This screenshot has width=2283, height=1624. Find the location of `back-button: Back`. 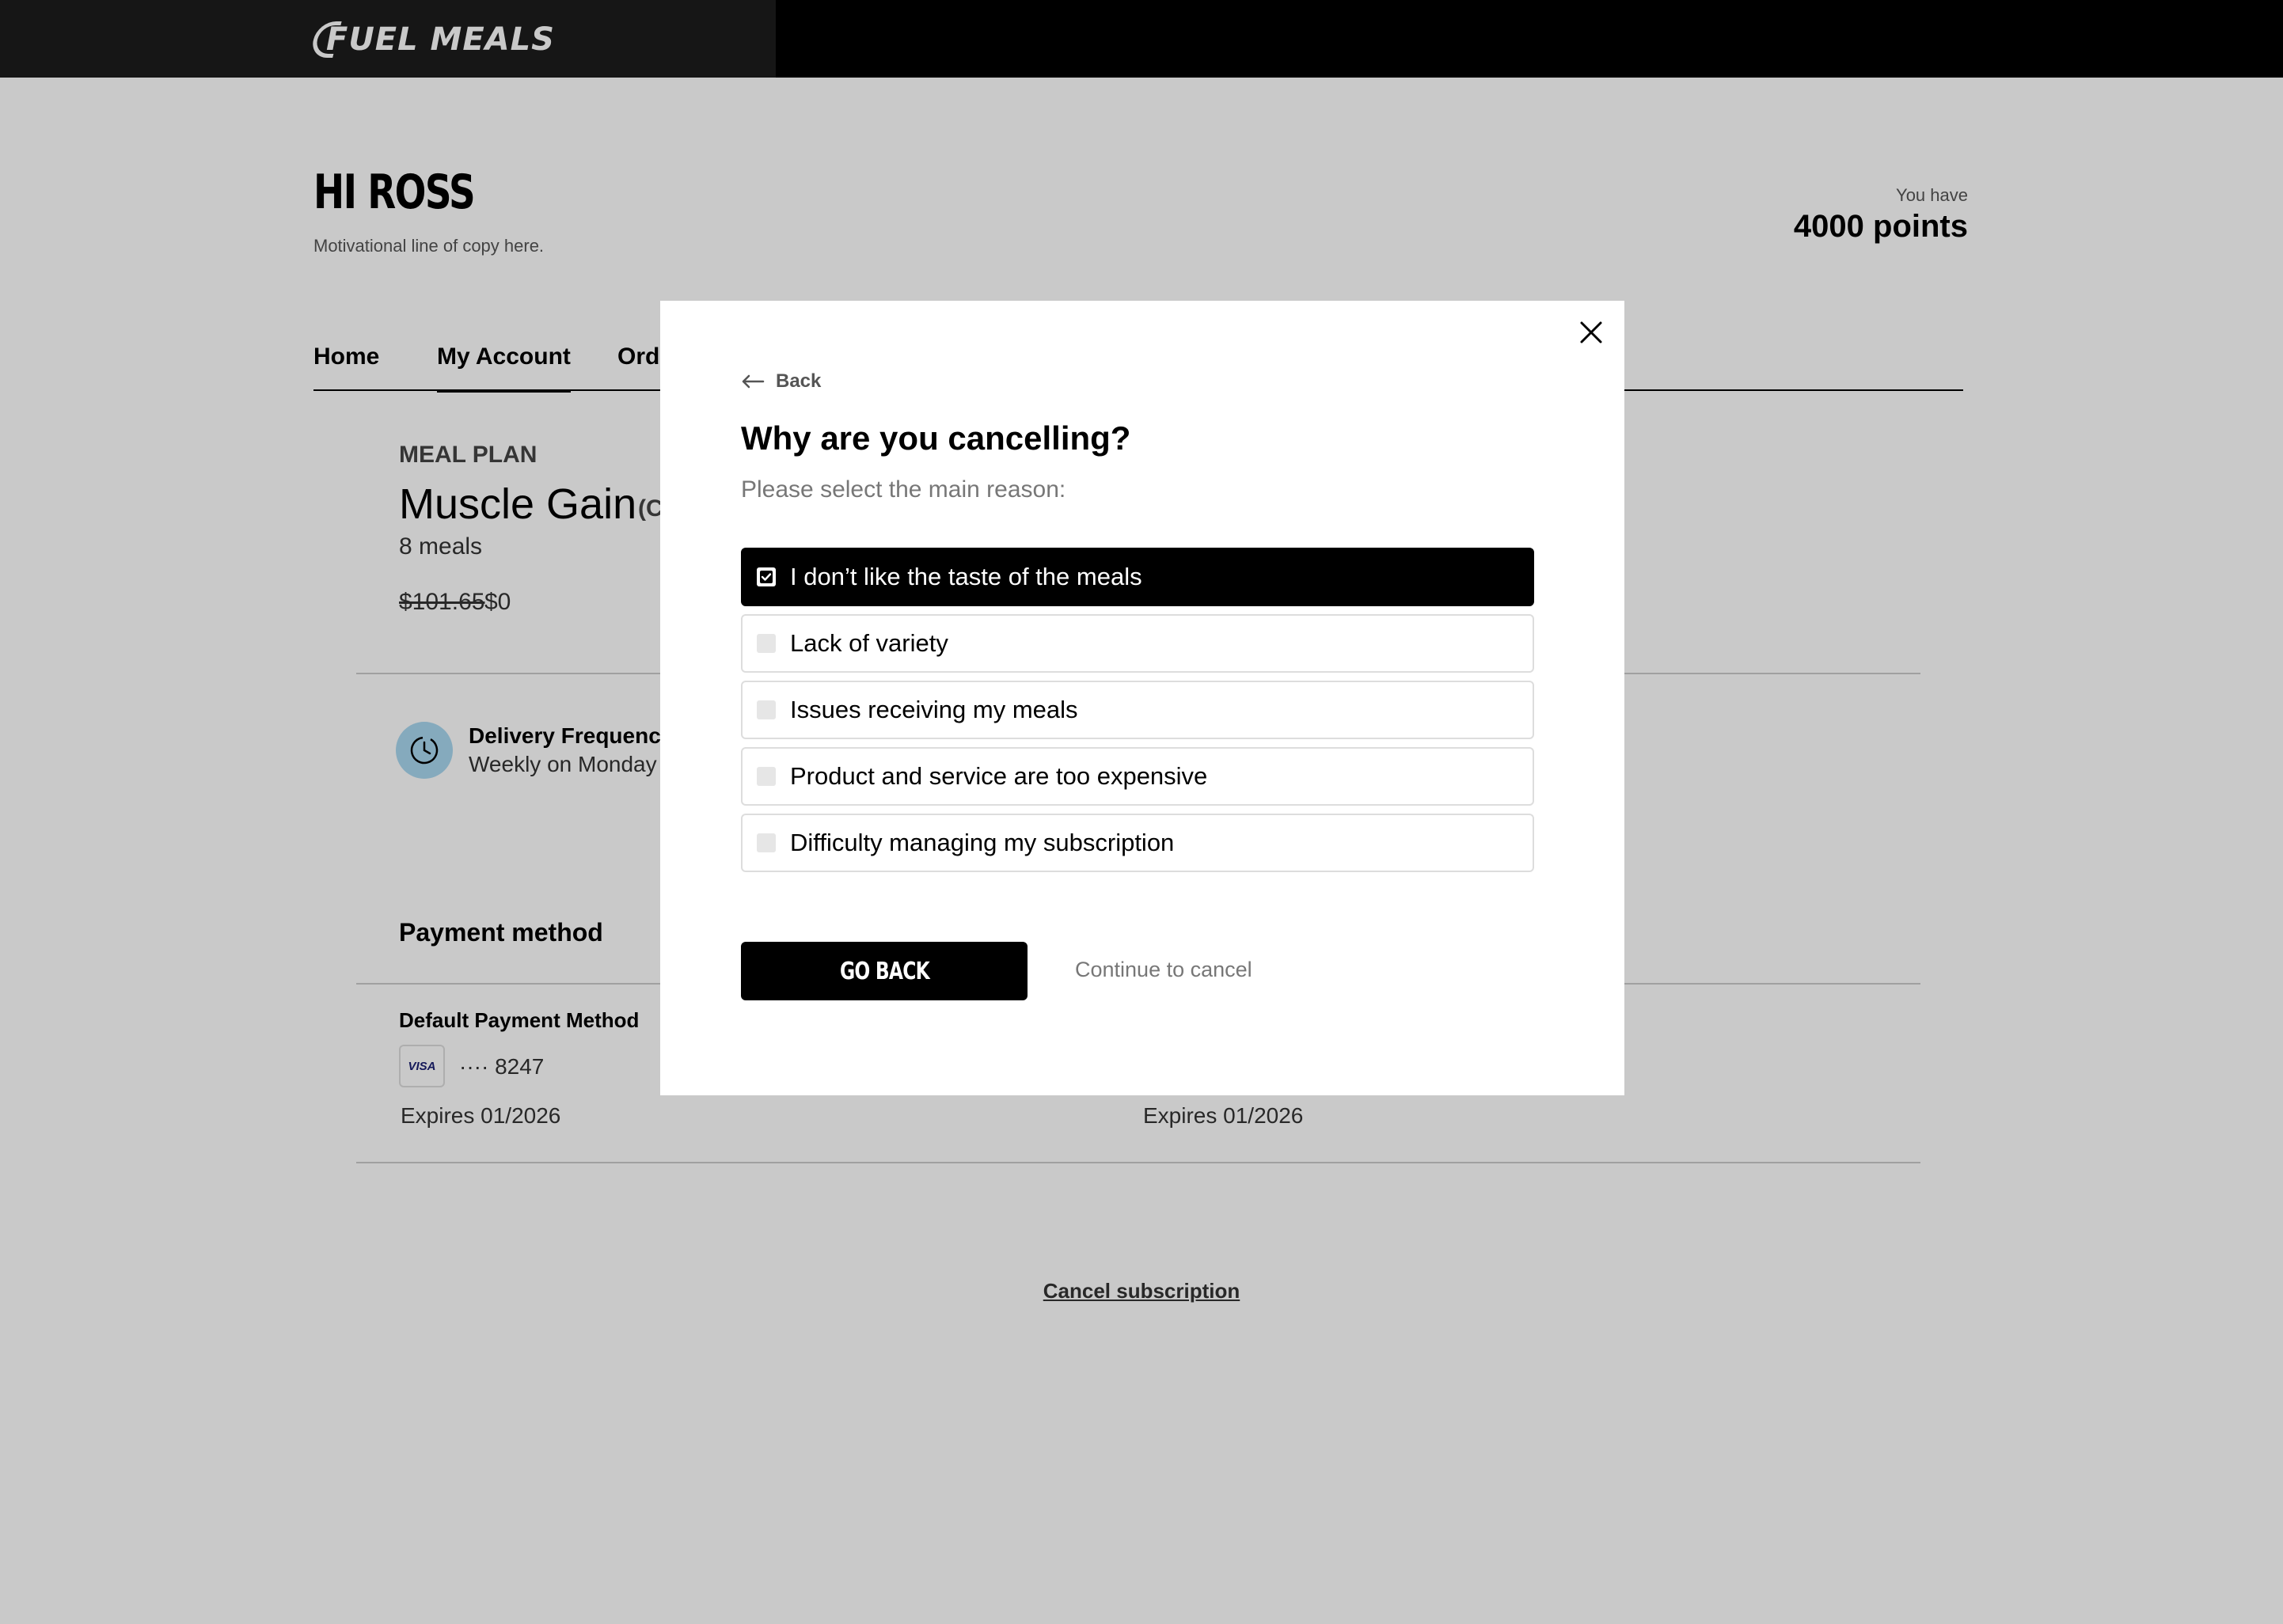

back-button: Back is located at coordinates (781, 381).